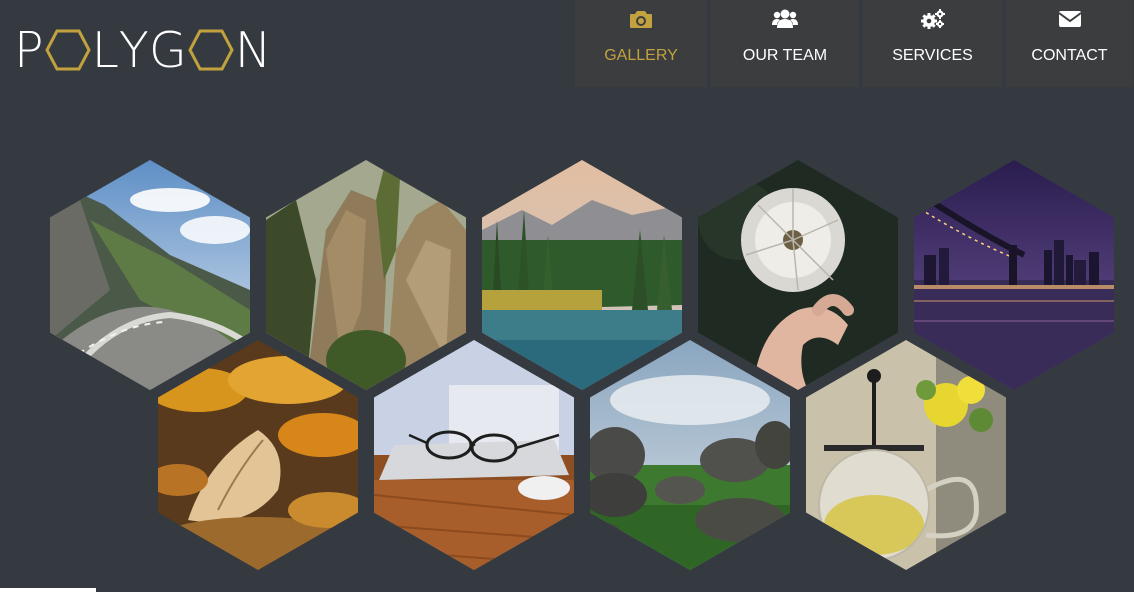 The width and height of the screenshot is (1134, 592). I want to click on logo-letter-n: N, so click(253, 50).